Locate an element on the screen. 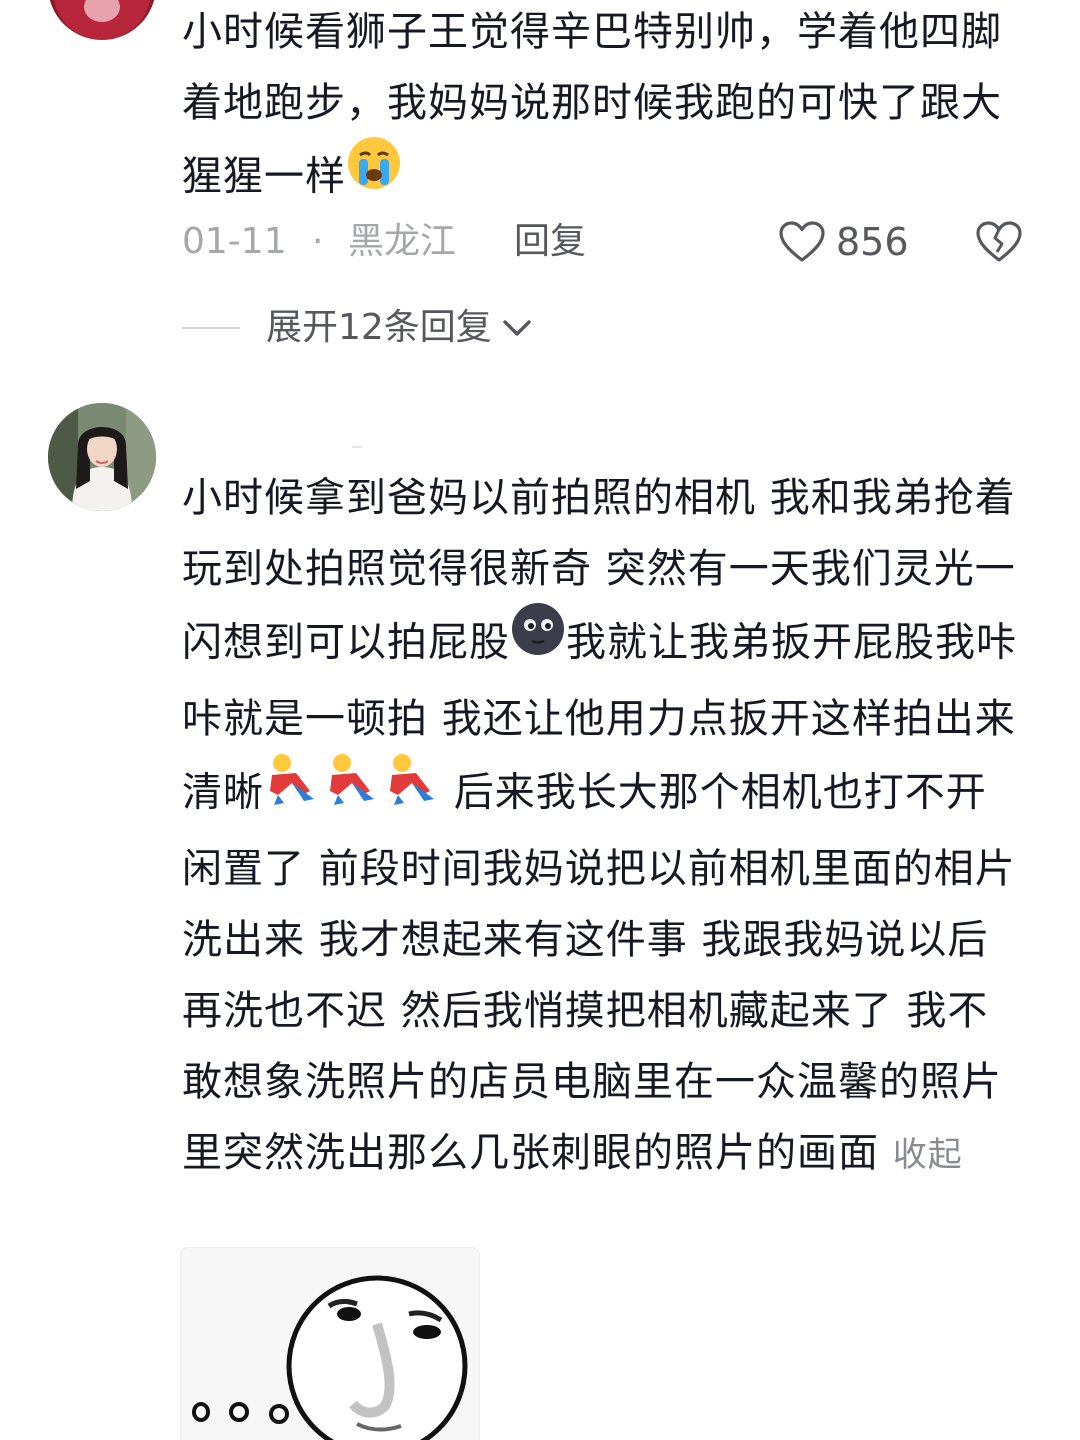 The image size is (1080, 1440). broken-heart-icon is located at coordinates (999, 242).